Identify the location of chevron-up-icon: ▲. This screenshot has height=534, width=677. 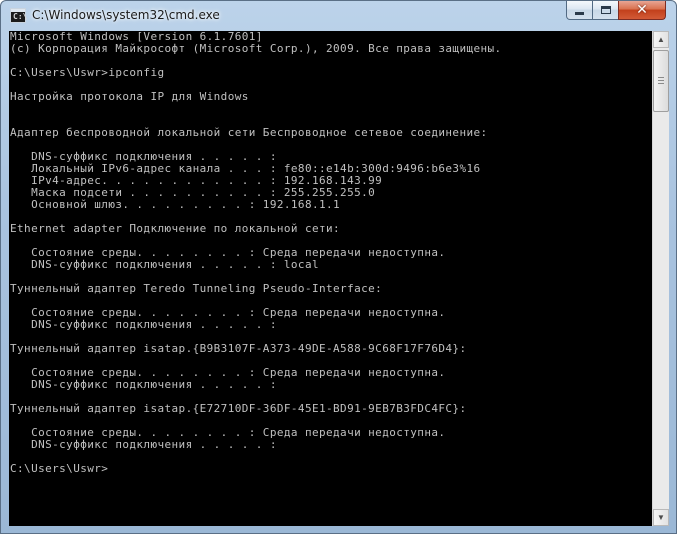
(661, 39).